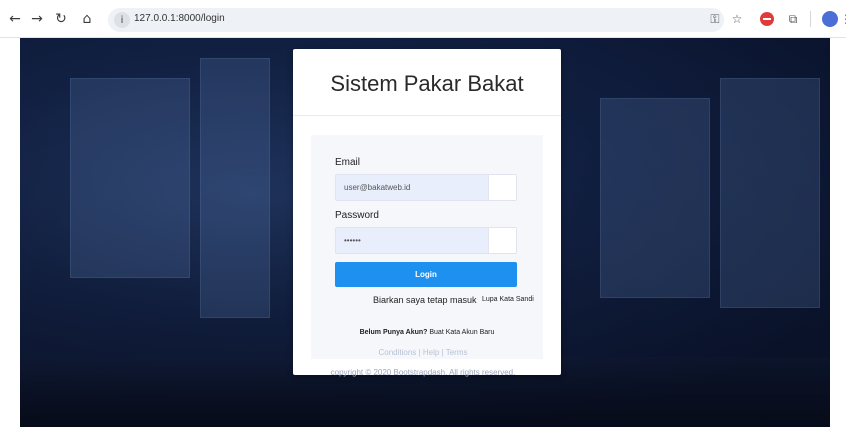 The image size is (846, 427). What do you see at coordinates (426, 274) in the screenshot?
I see `login-button: Login` at bounding box center [426, 274].